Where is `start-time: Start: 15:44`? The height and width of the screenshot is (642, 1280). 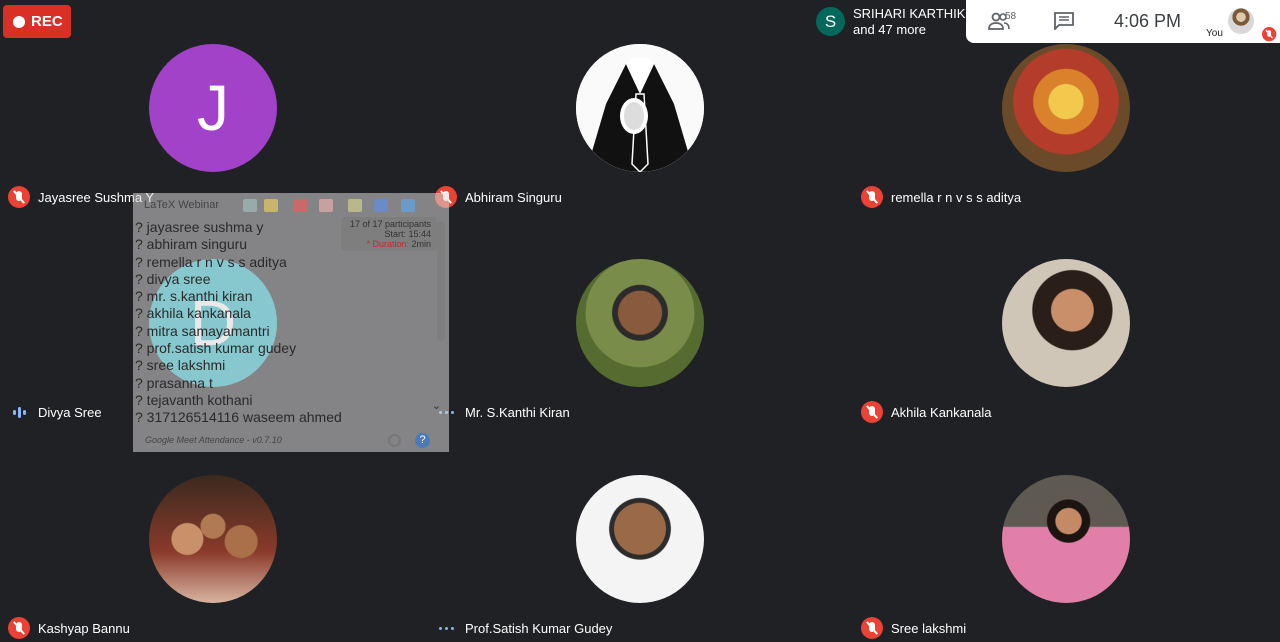
start-time: Start: 15:44 is located at coordinates (407, 234).